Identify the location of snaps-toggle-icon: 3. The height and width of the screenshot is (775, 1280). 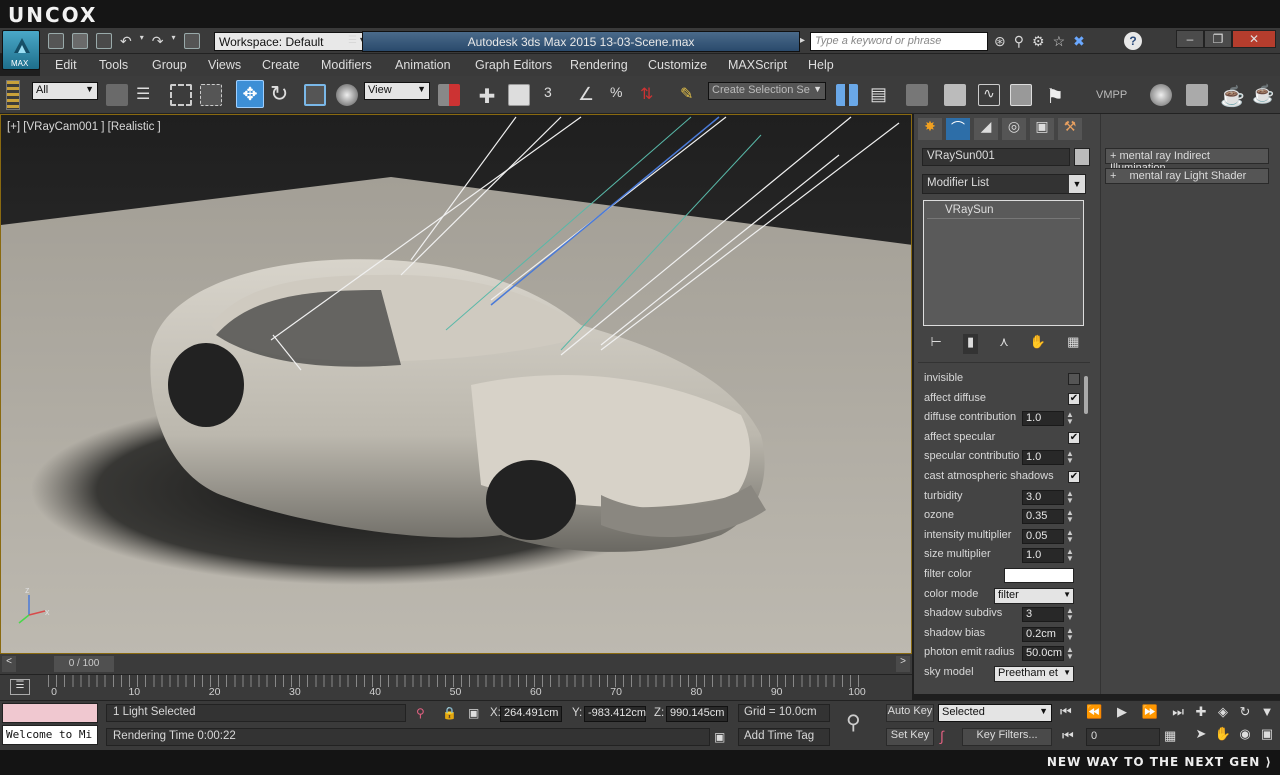
(555, 95).